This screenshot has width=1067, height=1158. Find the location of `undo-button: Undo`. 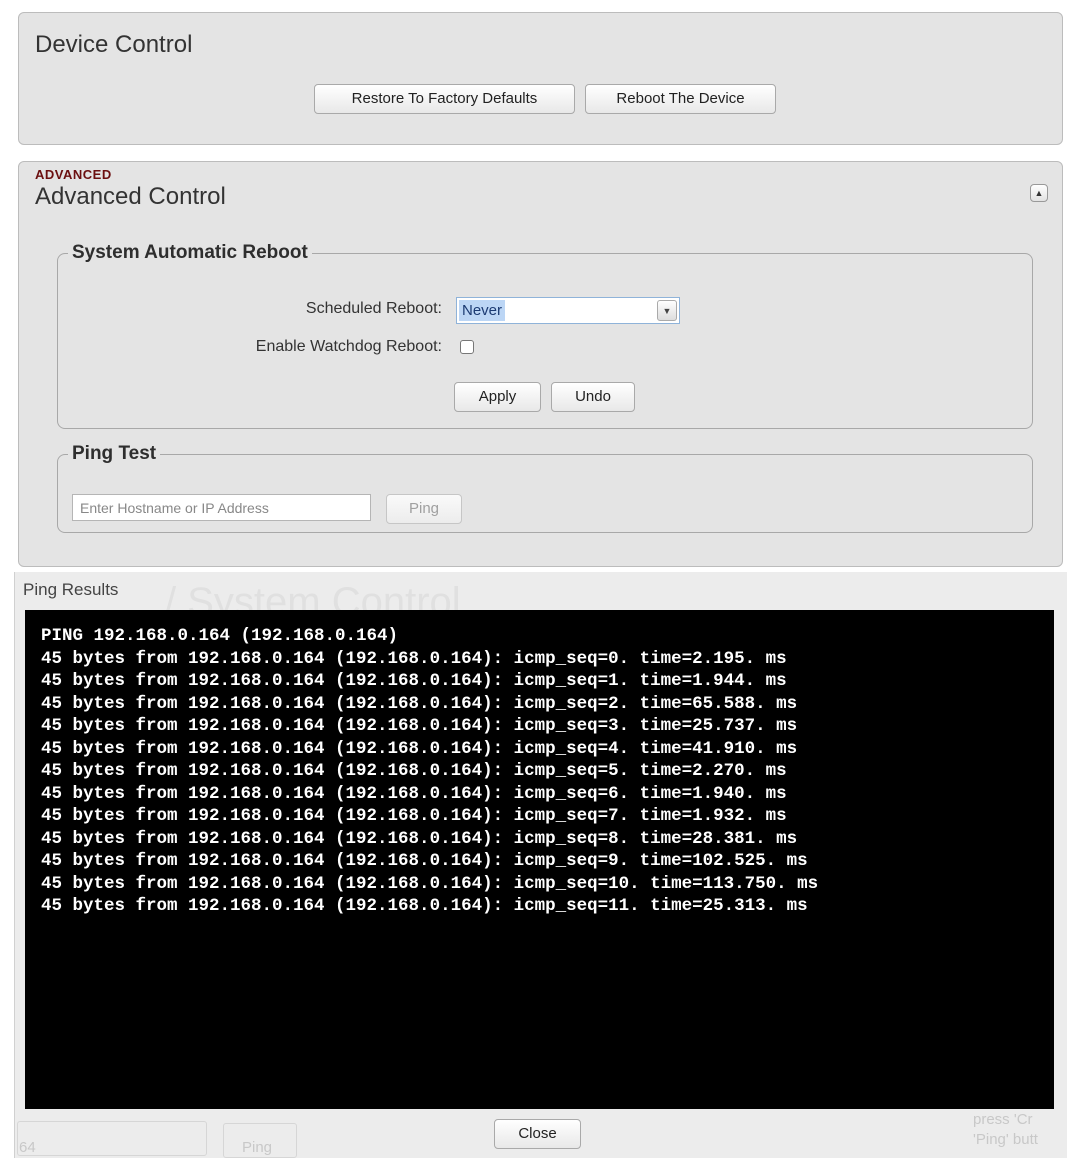

undo-button: Undo is located at coordinates (593, 397).